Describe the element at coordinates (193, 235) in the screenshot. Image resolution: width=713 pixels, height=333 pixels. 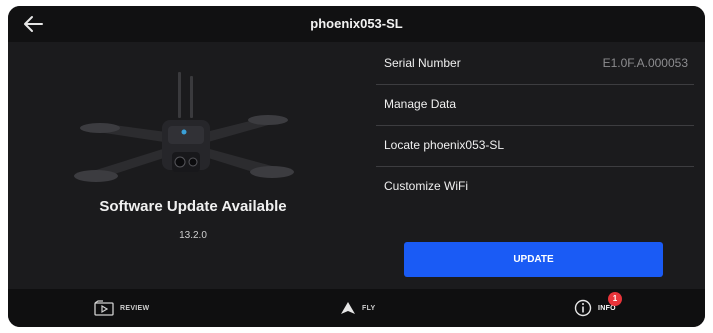
I see `version-number: 13.2.0` at that location.